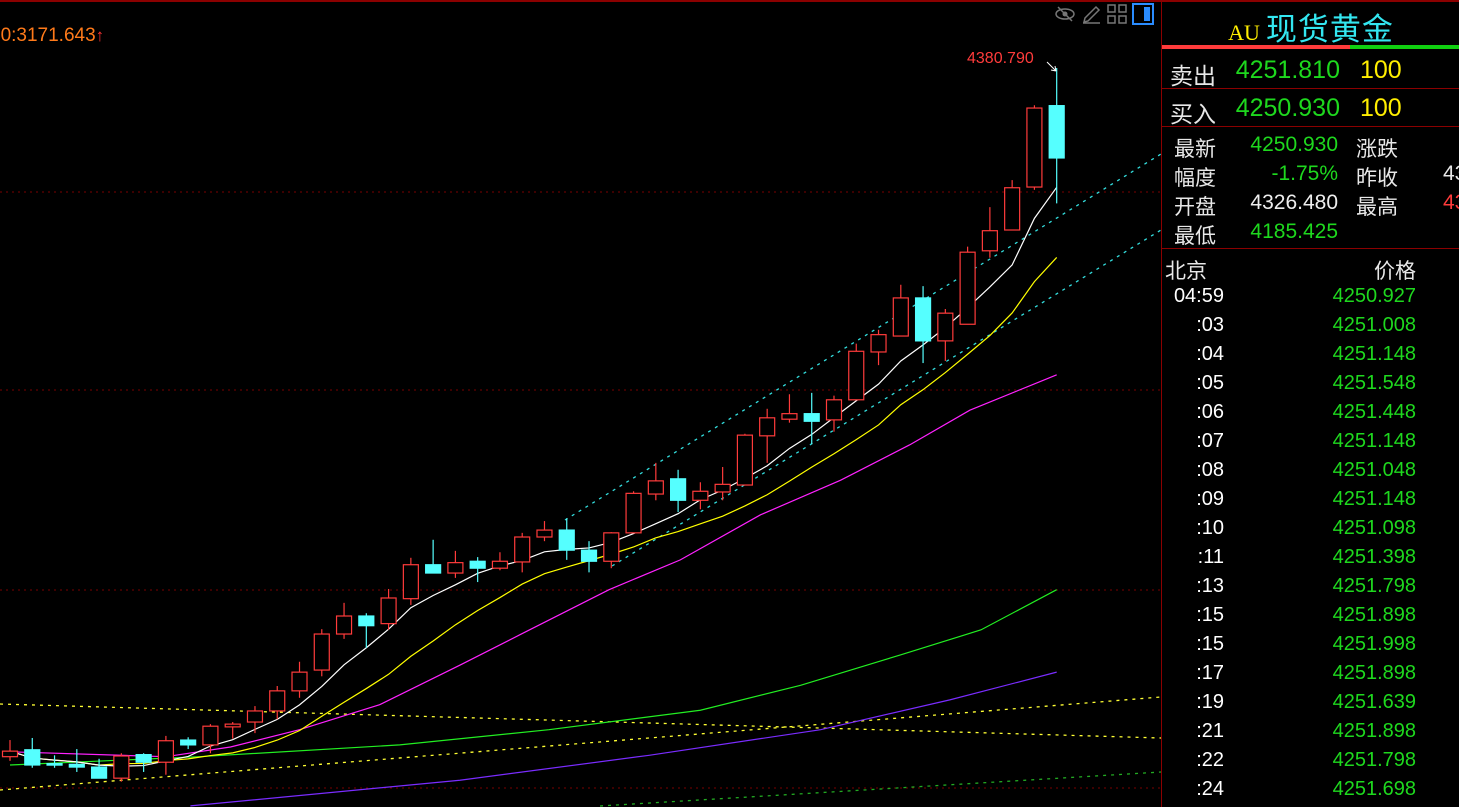  Describe the element at coordinates (1310, 357) in the screenshot. I see `tick-row: :04 4251.148` at that location.